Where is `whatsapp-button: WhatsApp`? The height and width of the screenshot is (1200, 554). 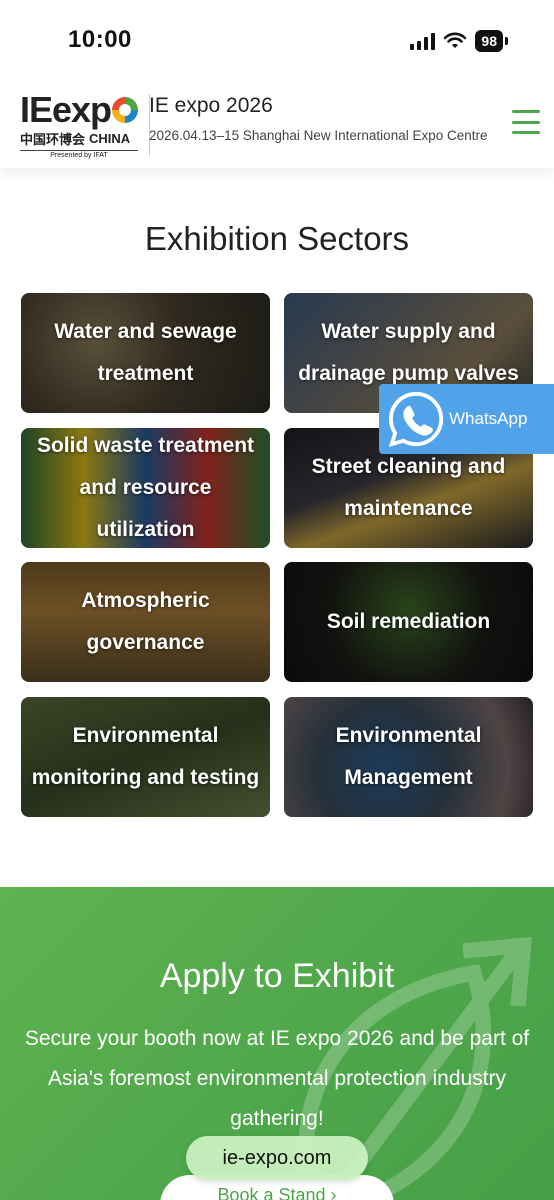
whatsapp-button: WhatsApp is located at coordinates (466, 419).